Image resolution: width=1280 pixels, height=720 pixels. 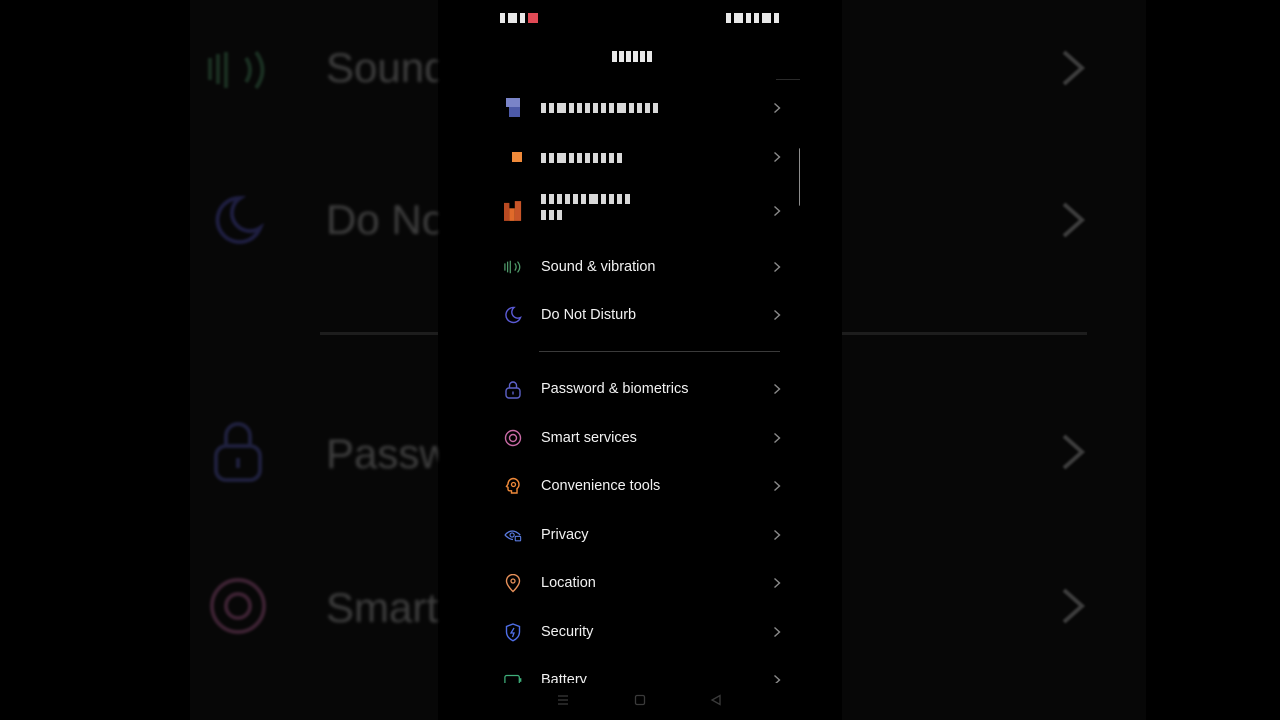 I want to click on settings-item-battery: Battery, so click(x=648, y=670).